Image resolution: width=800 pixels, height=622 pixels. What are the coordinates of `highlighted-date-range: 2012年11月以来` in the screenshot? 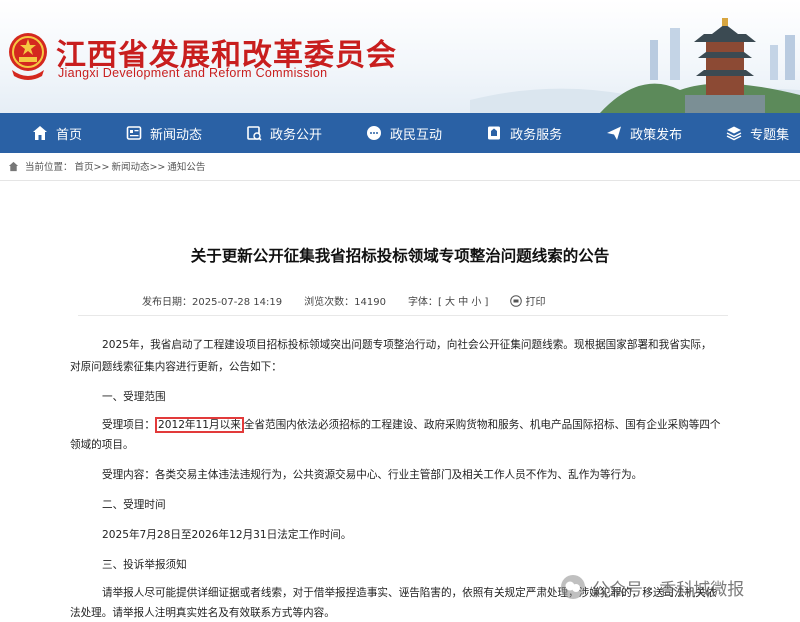 It's located at (199, 425).